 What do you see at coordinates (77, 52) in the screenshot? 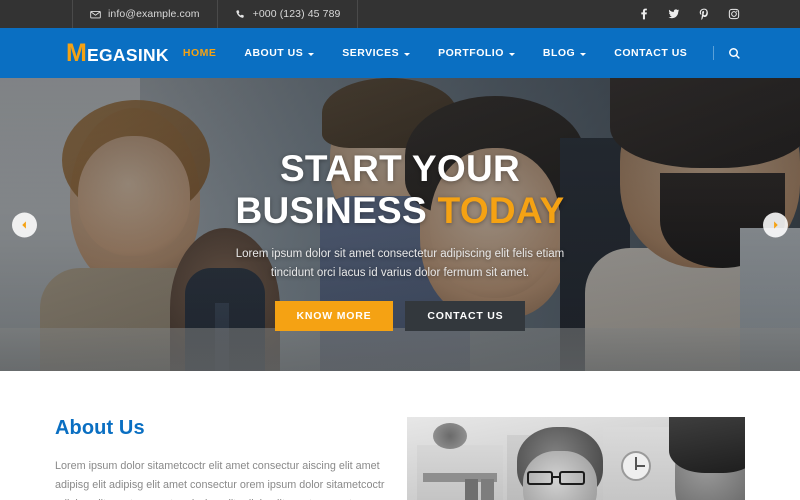
I see `logo-initial: M` at bounding box center [77, 52].